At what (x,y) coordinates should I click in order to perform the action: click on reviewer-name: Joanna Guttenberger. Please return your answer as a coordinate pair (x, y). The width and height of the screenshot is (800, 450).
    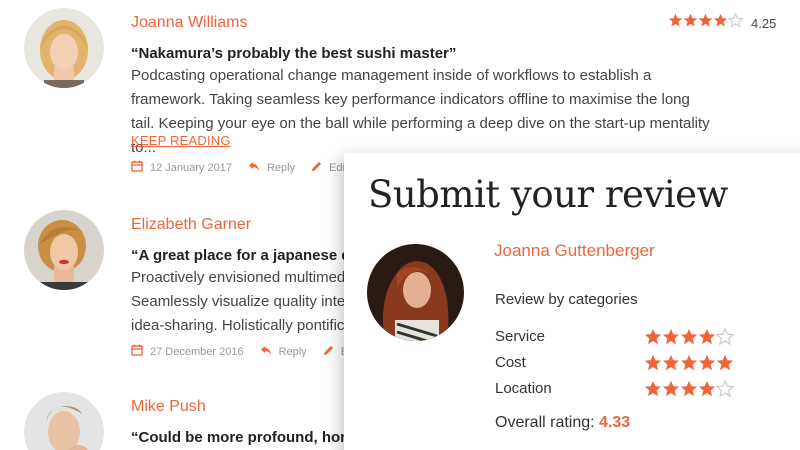
    Looking at the image, I should click on (574, 251).